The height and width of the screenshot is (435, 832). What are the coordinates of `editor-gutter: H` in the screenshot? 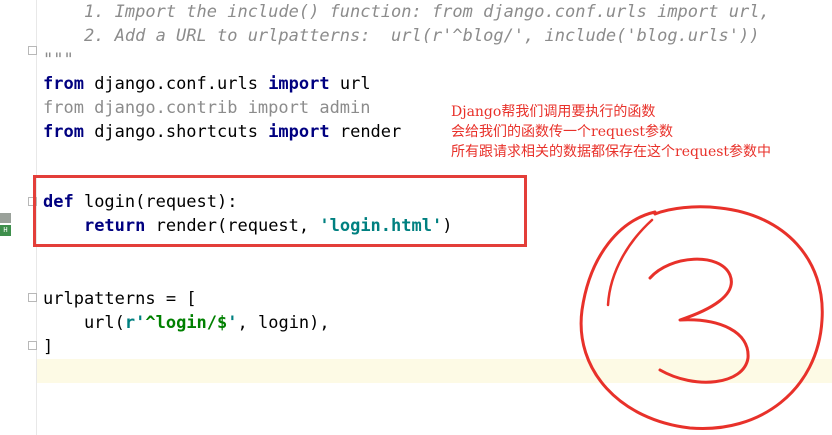 It's located at (18, 217).